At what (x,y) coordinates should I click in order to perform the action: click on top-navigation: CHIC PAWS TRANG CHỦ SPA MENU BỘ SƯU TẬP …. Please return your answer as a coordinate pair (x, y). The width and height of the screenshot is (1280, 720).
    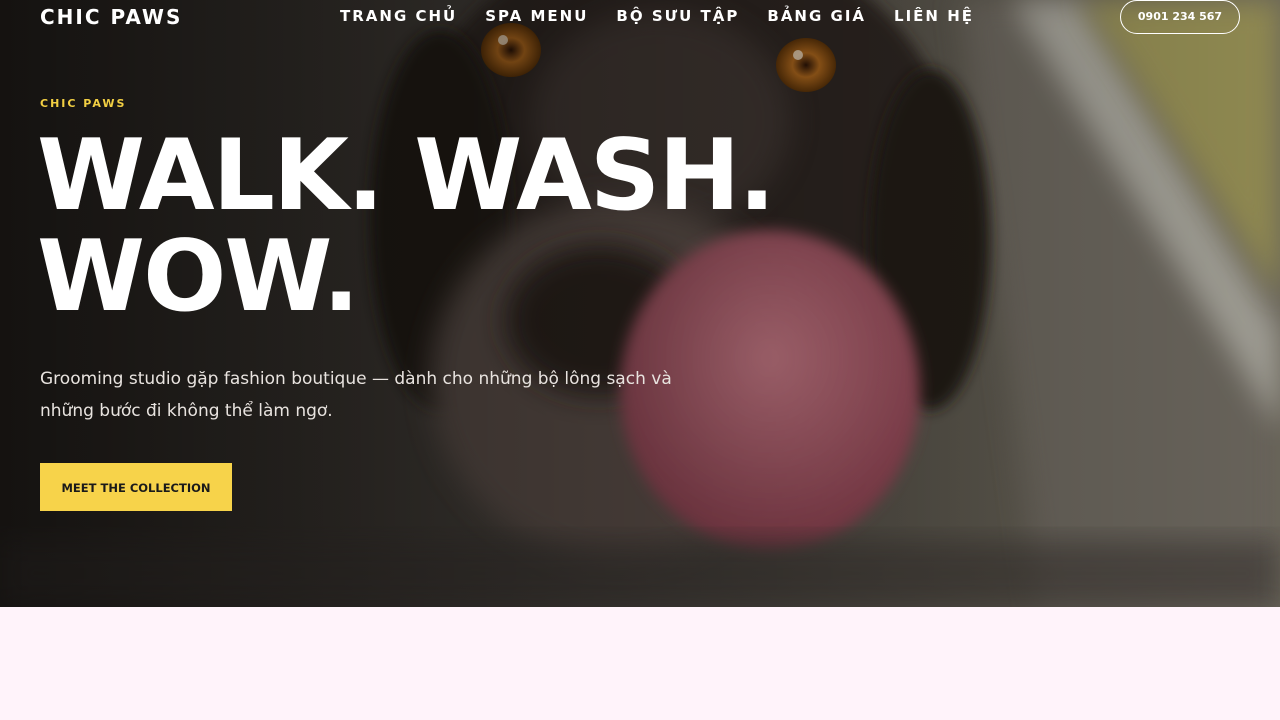
    Looking at the image, I should click on (640, 17).